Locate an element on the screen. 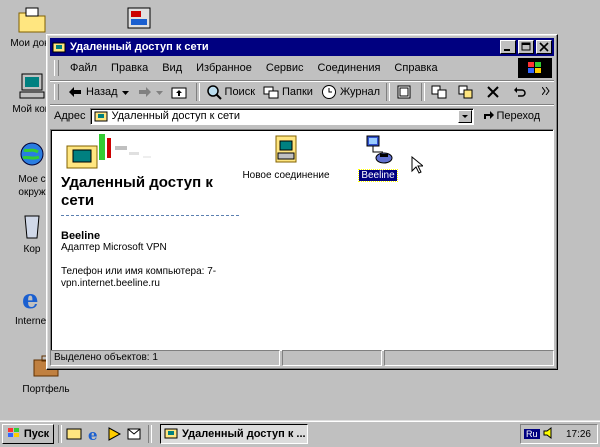 The width and height of the screenshot is (600, 447). folders-button: Папки is located at coordinates (288, 92).